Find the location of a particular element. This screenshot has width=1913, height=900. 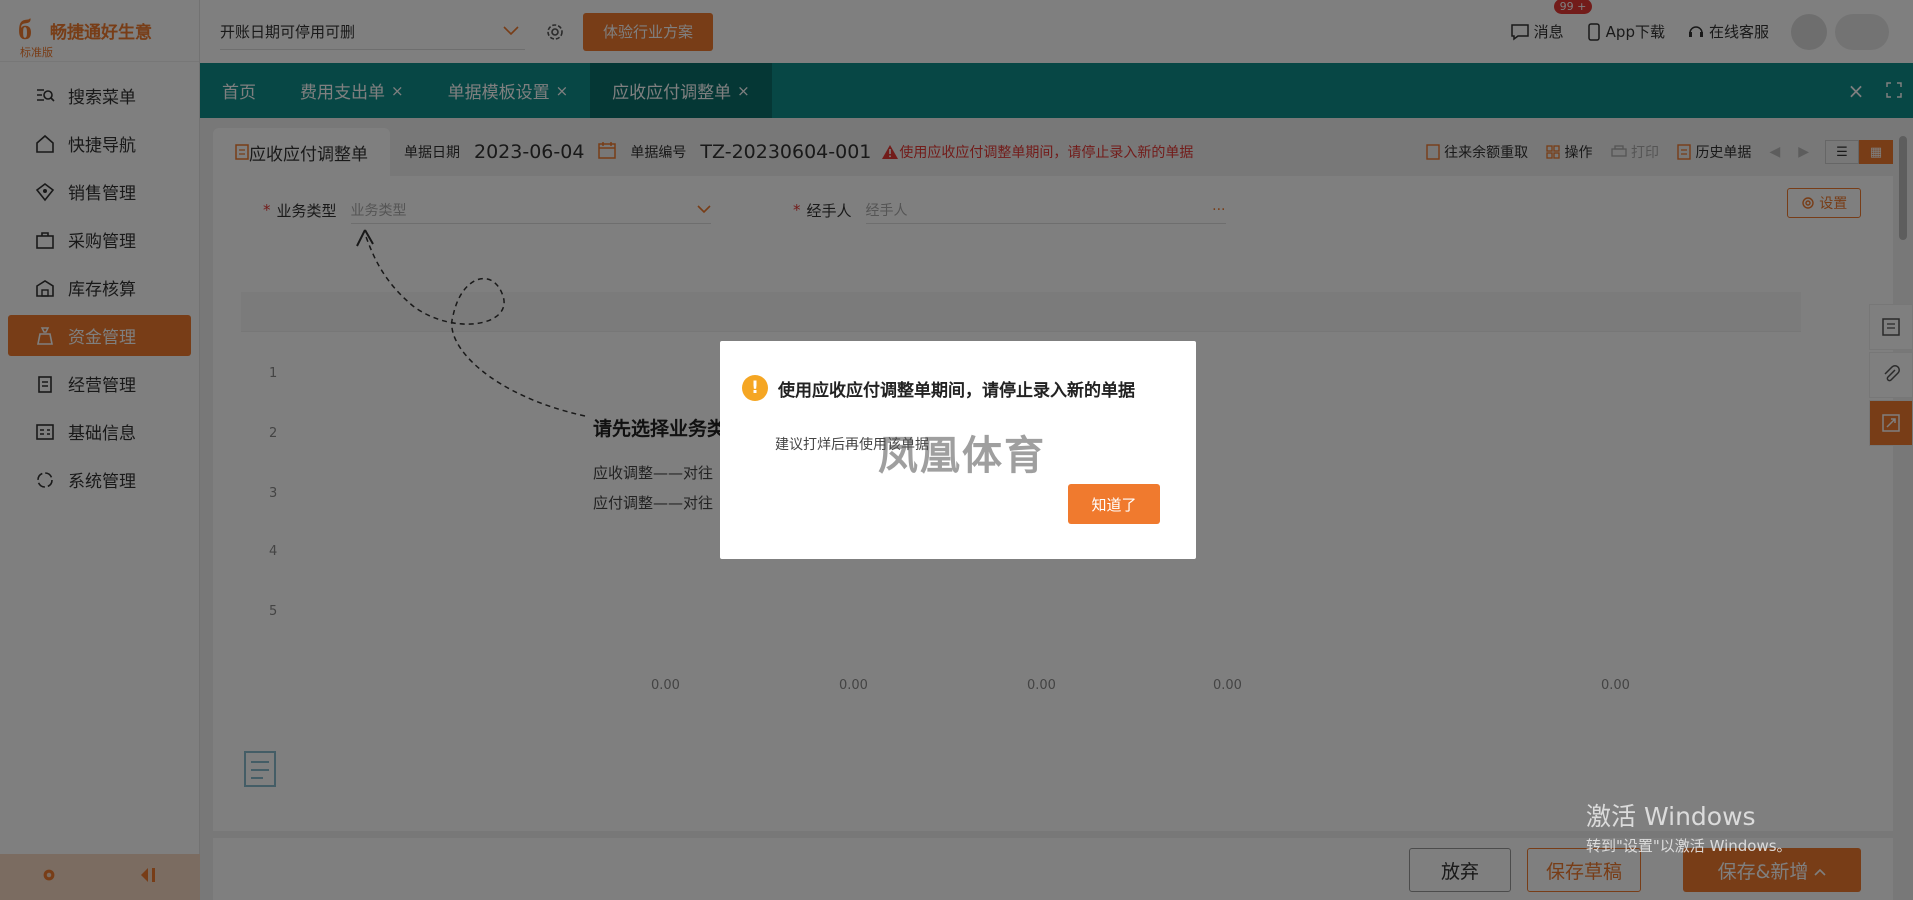

activate-title: 激活 Windows is located at coordinates (1671, 816).